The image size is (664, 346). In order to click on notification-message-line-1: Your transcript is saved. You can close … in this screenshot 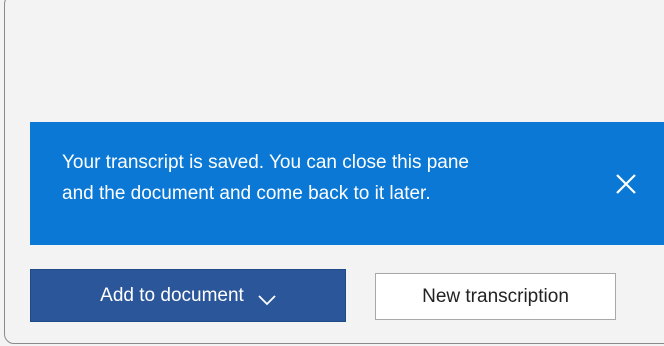, I will do `click(265, 162)`.